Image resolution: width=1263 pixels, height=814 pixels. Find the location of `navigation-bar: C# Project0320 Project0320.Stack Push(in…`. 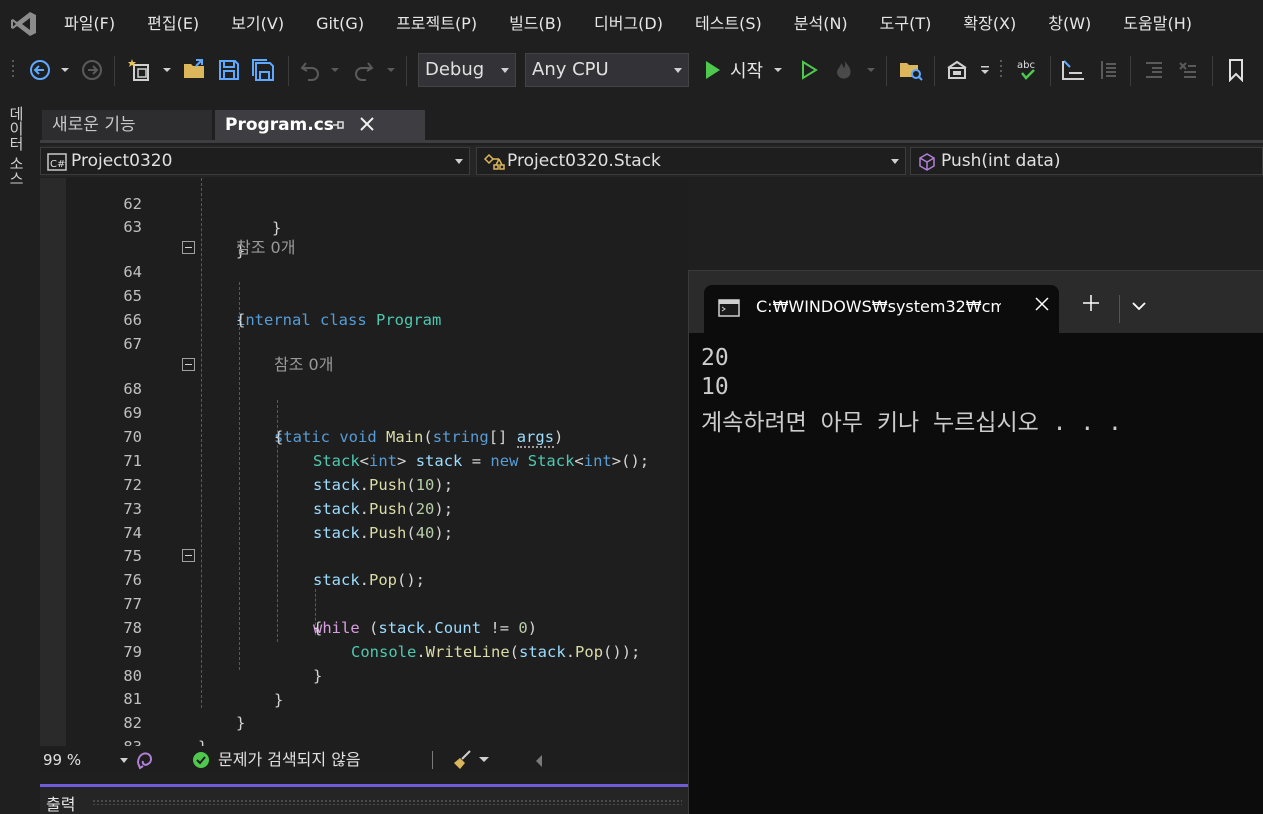

navigation-bar: C# Project0320 Project0320.Stack Push(in… is located at coordinates (651, 161).